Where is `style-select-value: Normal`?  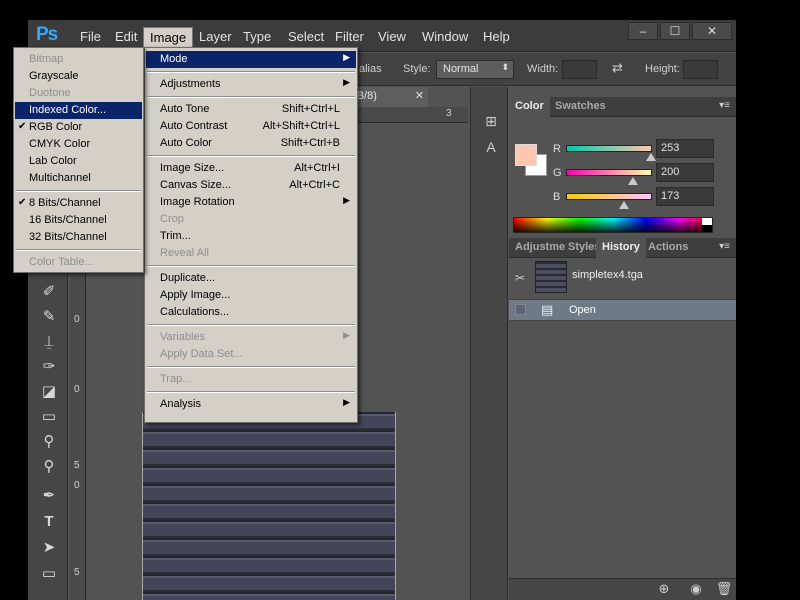
style-select-value: Normal is located at coordinates (461, 69).